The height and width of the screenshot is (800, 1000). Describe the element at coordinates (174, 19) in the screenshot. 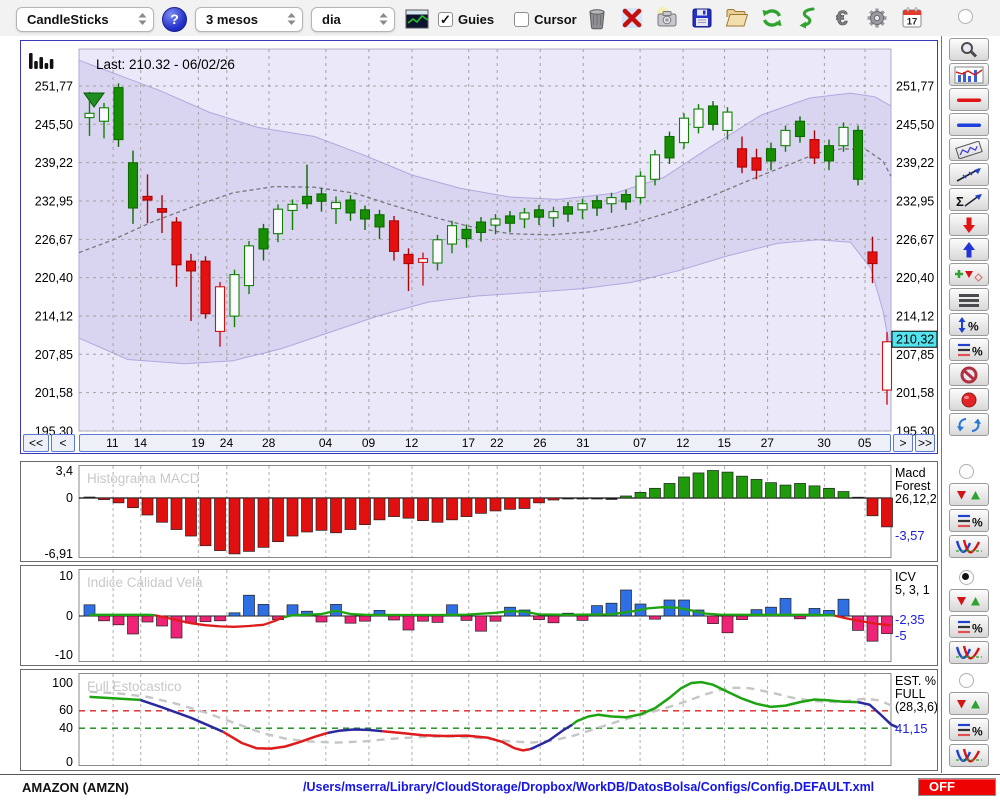

I see `help-button: ?` at that location.